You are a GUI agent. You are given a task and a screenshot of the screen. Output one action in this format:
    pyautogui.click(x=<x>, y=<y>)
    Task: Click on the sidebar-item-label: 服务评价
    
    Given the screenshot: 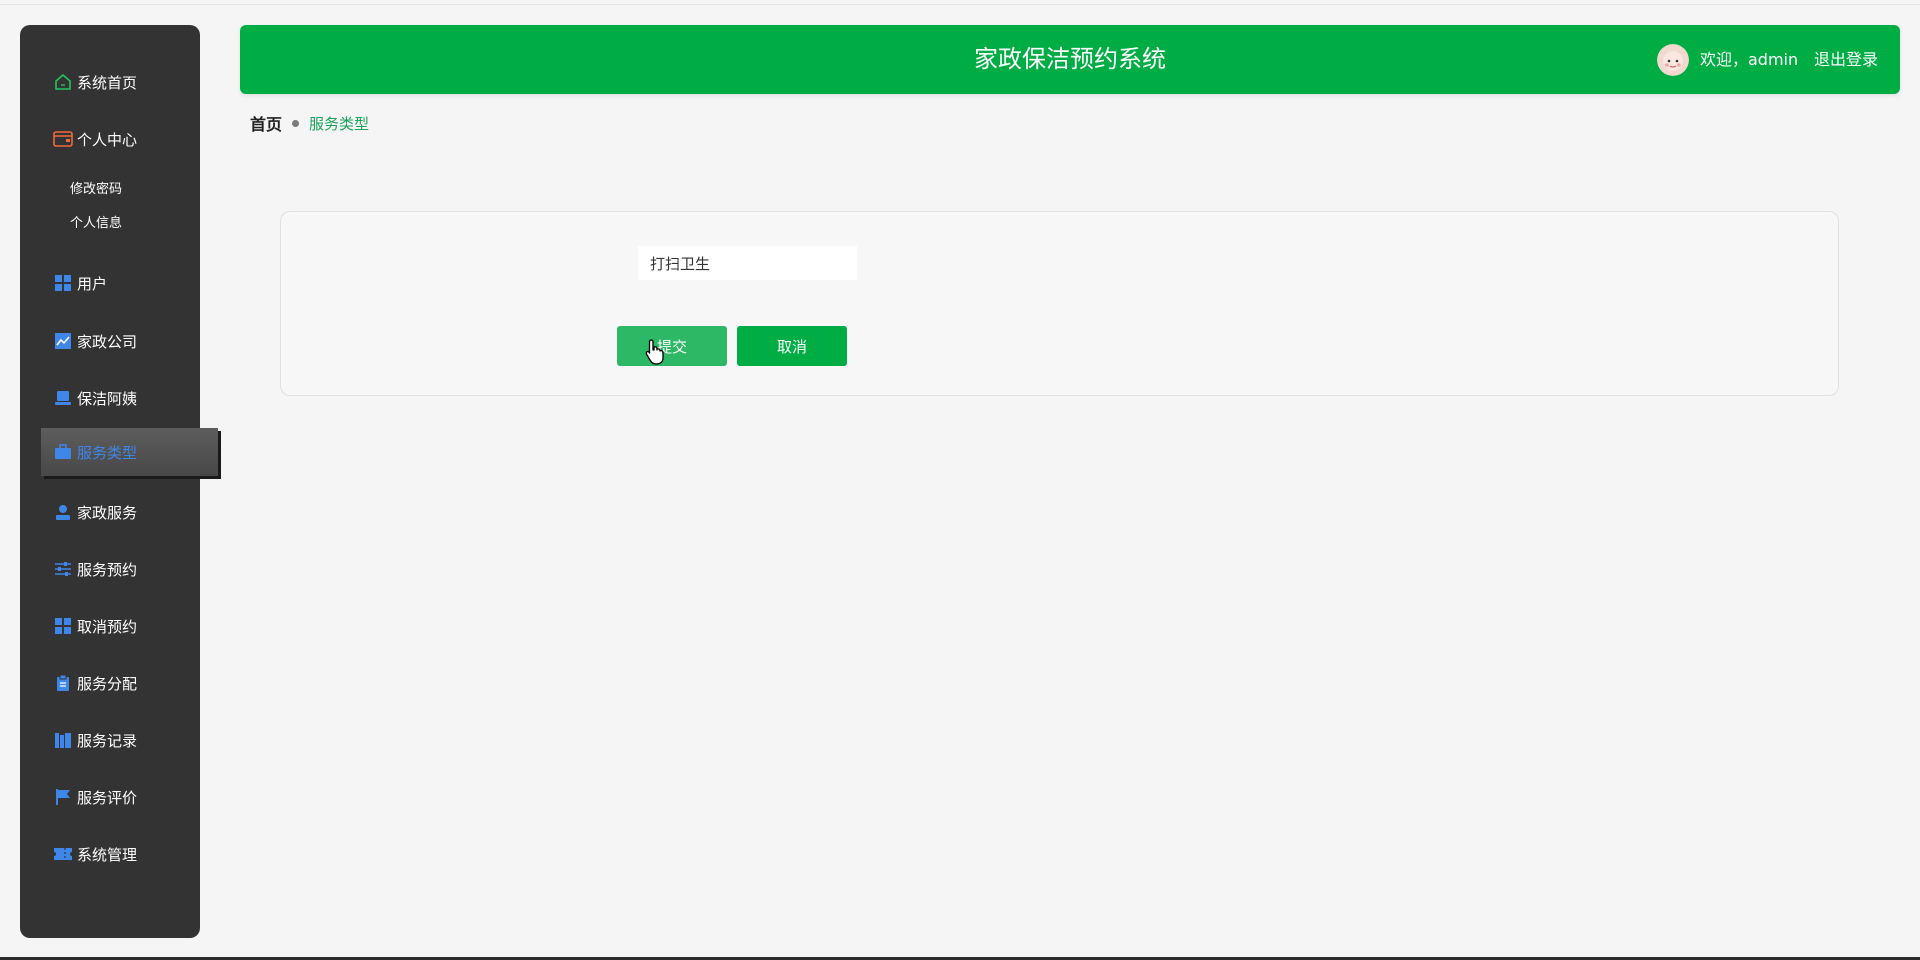 What is the action you would take?
    pyautogui.click(x=107, y=797)
    